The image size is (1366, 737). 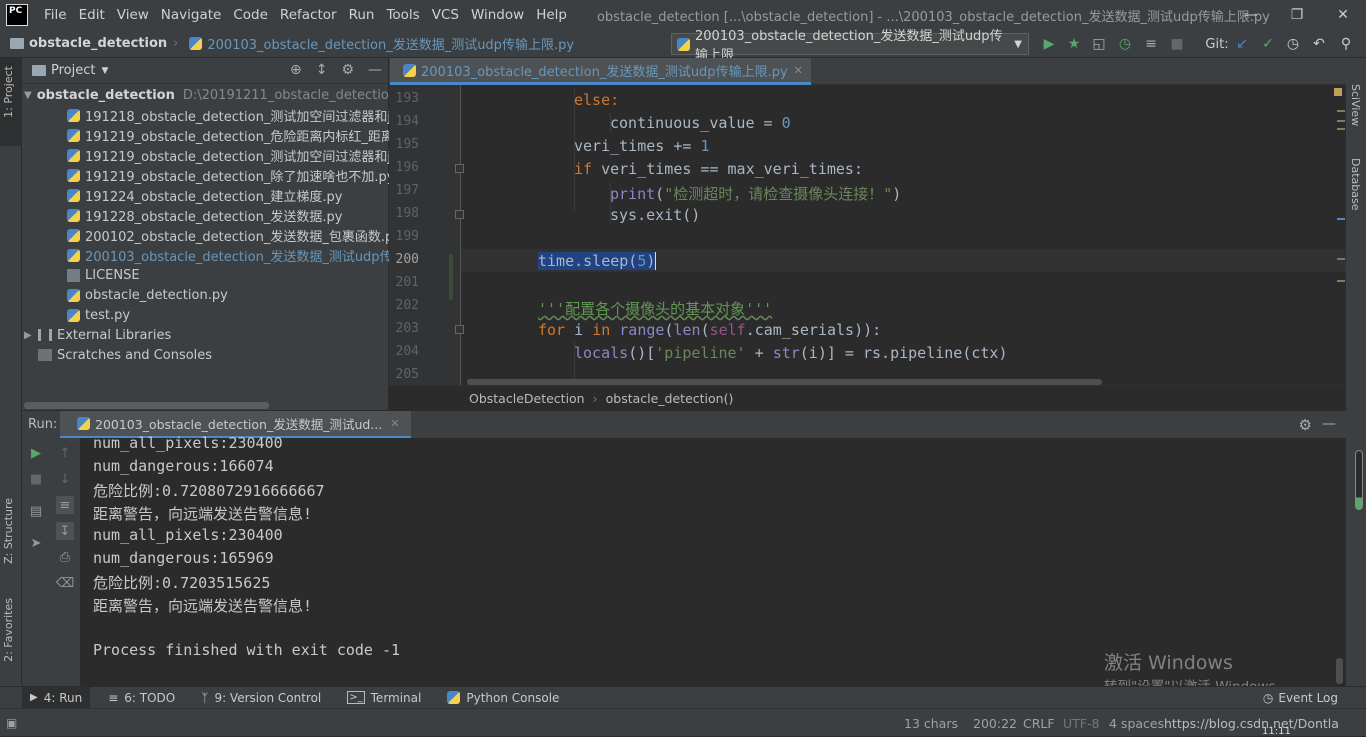 I want to click on code-line-193: else:, so click(x=596, y=100).